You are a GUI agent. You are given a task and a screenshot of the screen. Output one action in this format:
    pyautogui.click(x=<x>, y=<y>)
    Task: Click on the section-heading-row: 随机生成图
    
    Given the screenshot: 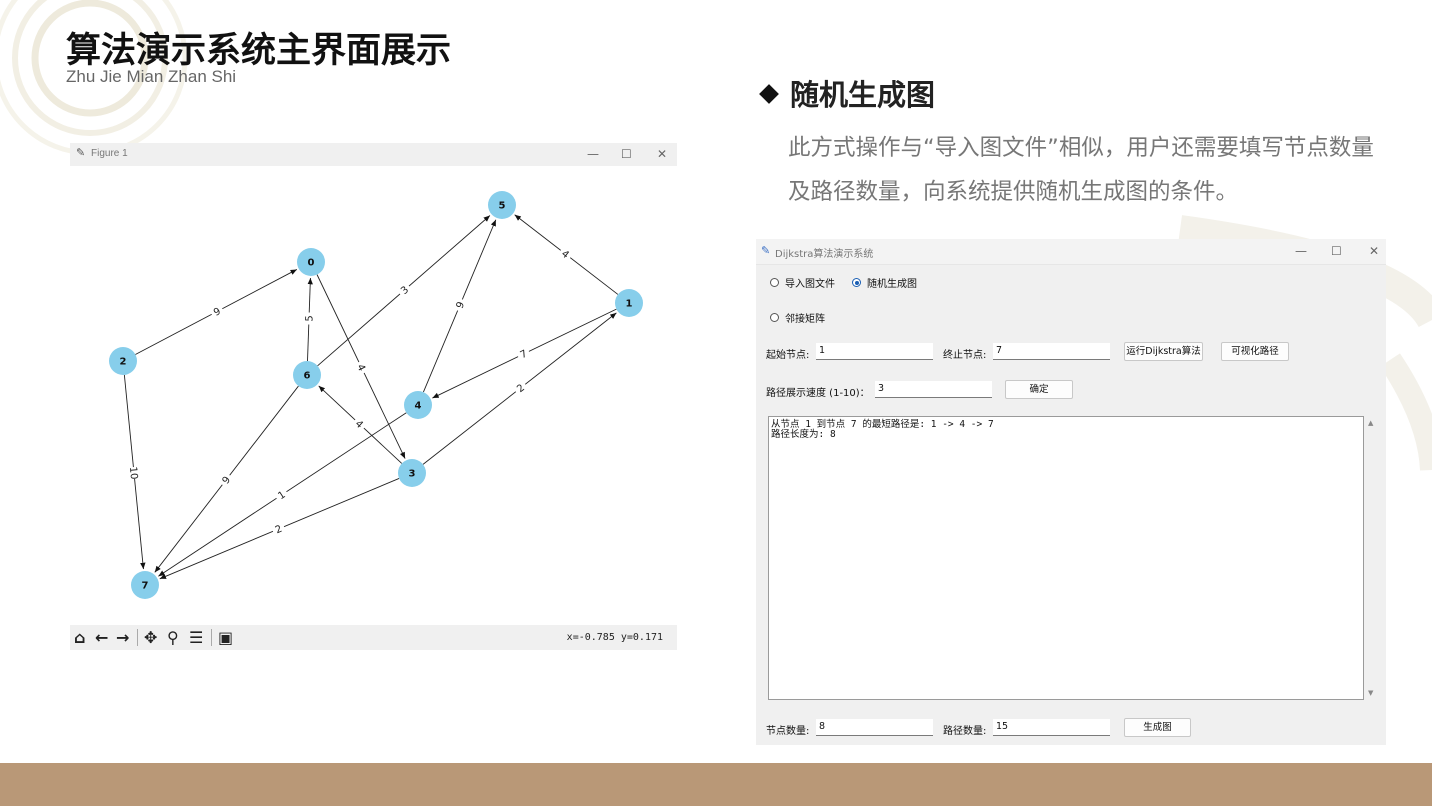 What is the action you would take?
    pyautogui.click(x=846, y=93)
    